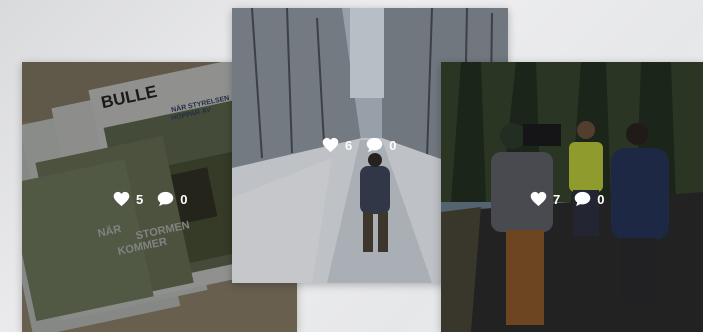 This screenshot has height=332, width=703. I want to click on like-count: 5, so click(128, 199).